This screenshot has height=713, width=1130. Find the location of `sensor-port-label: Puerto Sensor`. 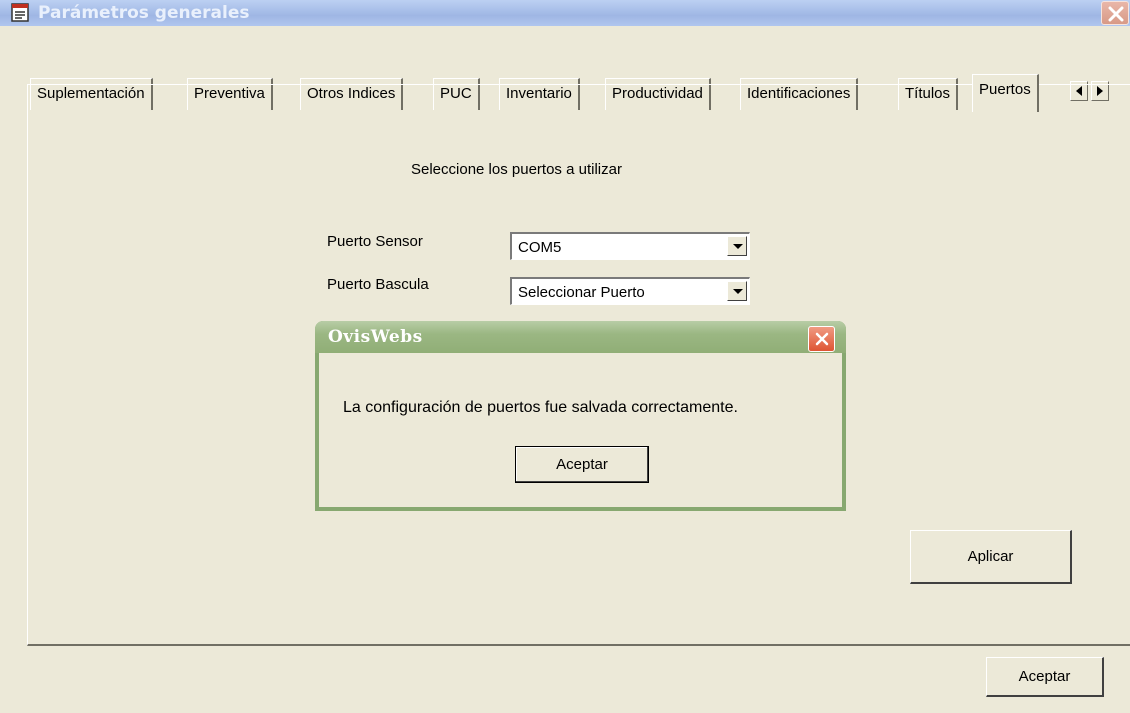

sensor-port-label: Puerto Sensor is located at coordinates (375, 241).